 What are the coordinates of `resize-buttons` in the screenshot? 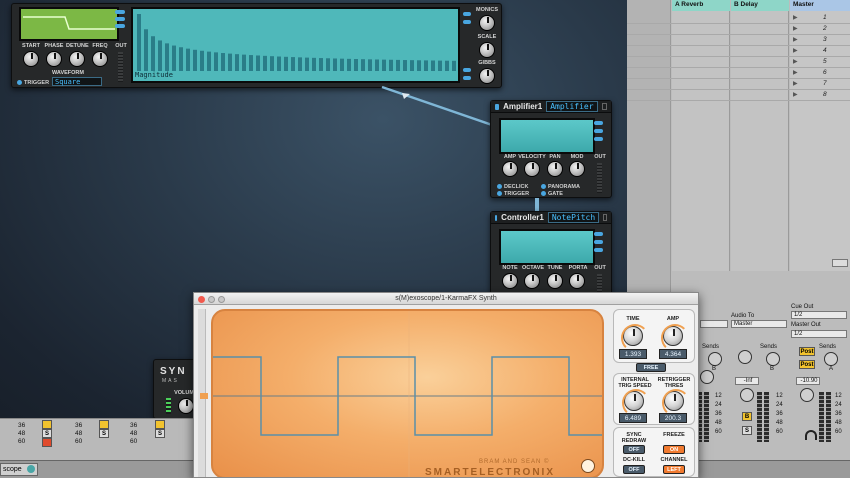 It's located at (840, 263).